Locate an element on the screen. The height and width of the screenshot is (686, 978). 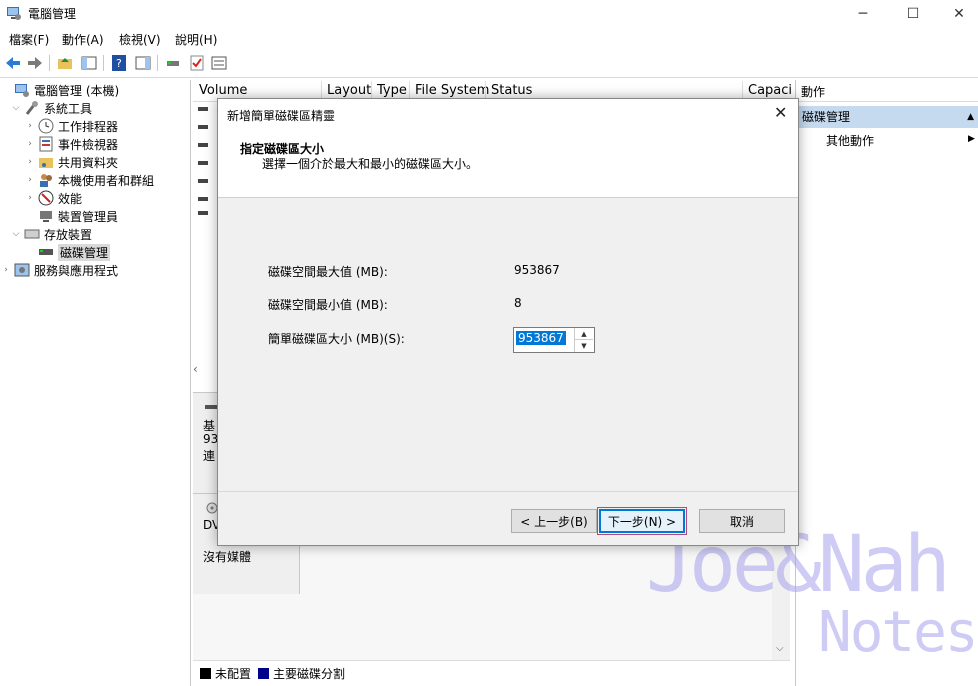
tree-device-manager: 裝置管理員 is located at coordinates (71, 216).